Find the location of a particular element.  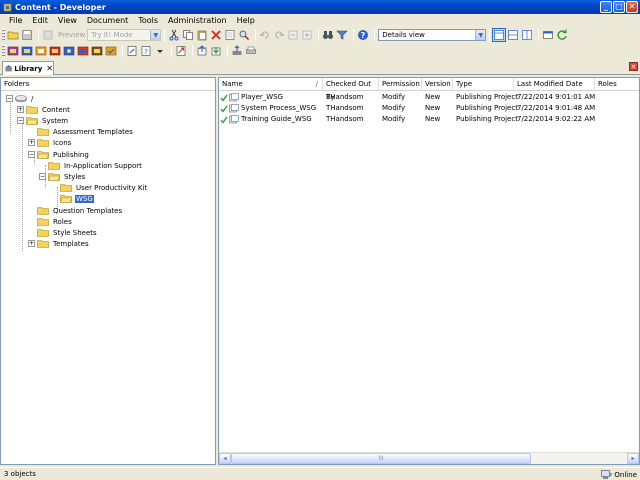

new-glossary-icon is located at coordinates (83, 51).